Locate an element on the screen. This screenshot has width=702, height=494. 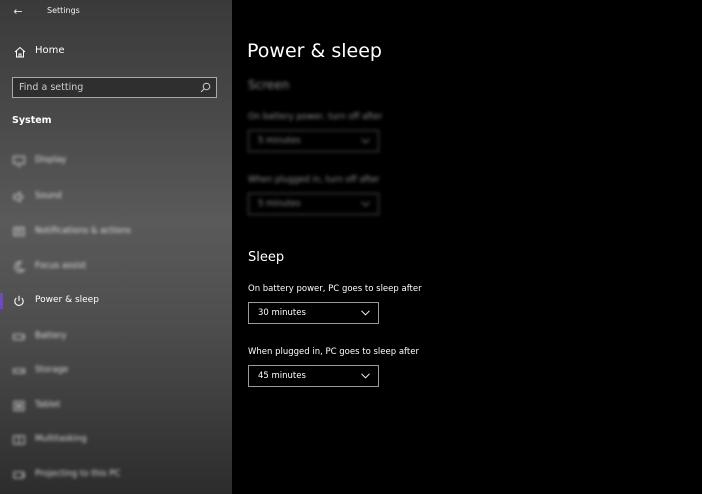
sidebar-item-label: Multitasking is located at coordinates (61, 439).